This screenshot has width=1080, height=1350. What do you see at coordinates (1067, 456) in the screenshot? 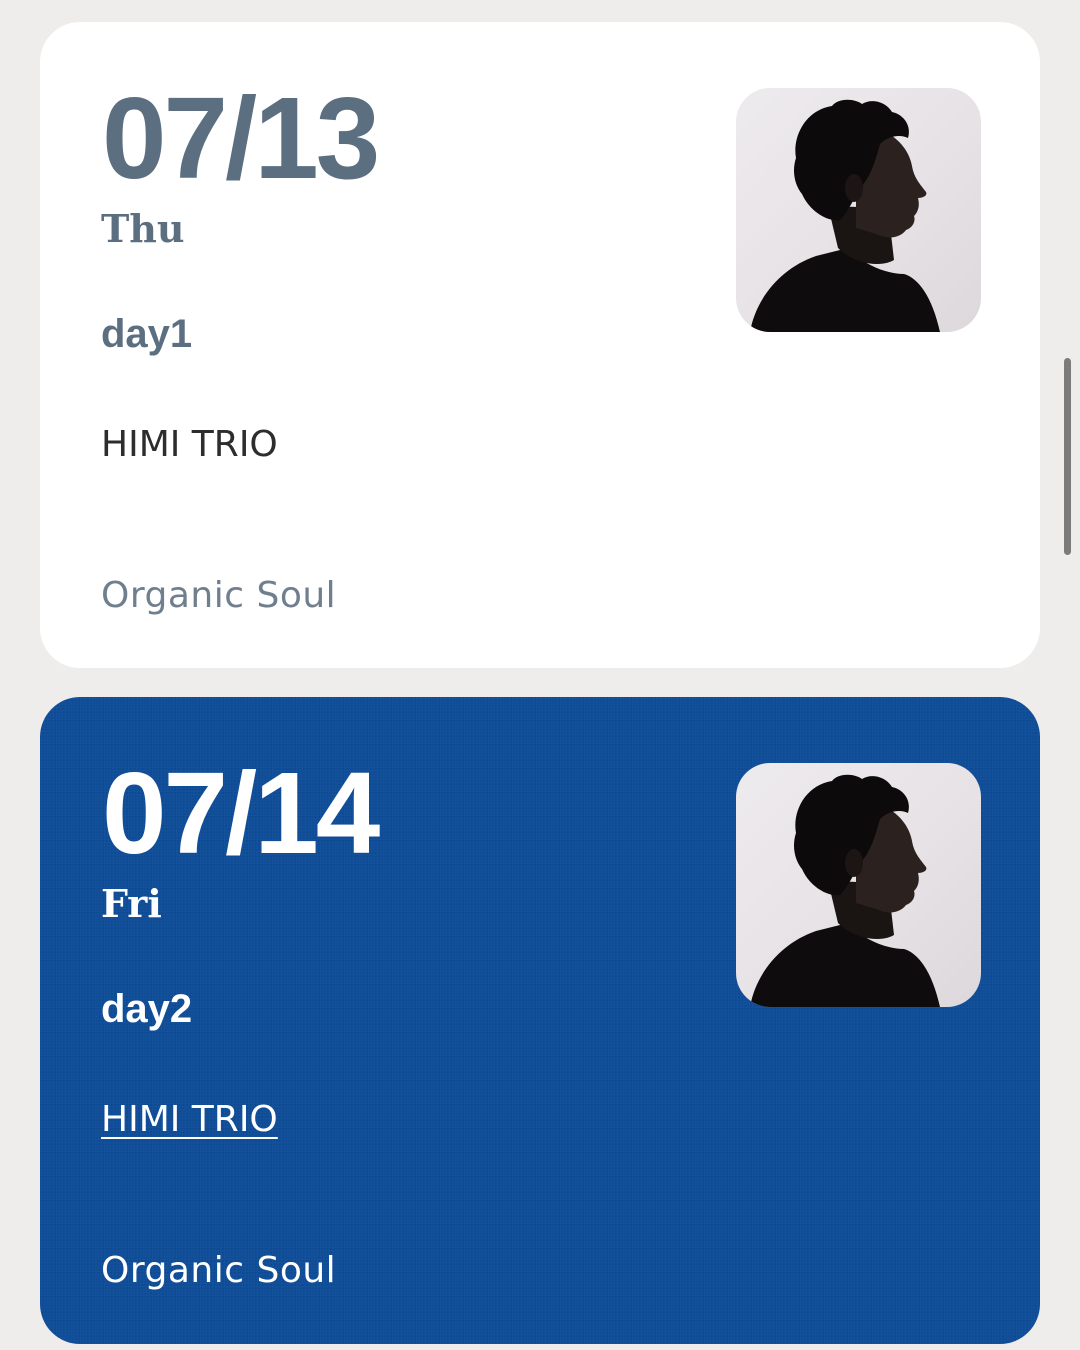
I see `vertical-scrollbar` at bounding box center [1067, 456].